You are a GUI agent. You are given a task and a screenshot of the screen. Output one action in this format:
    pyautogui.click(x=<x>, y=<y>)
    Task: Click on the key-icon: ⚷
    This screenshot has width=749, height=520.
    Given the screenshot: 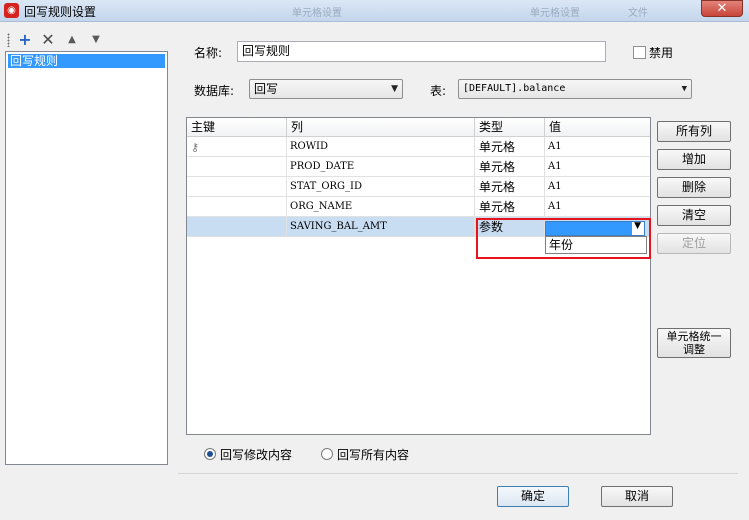 What is the action you would take?
    pyautogui.click(x=195, y=147)
    